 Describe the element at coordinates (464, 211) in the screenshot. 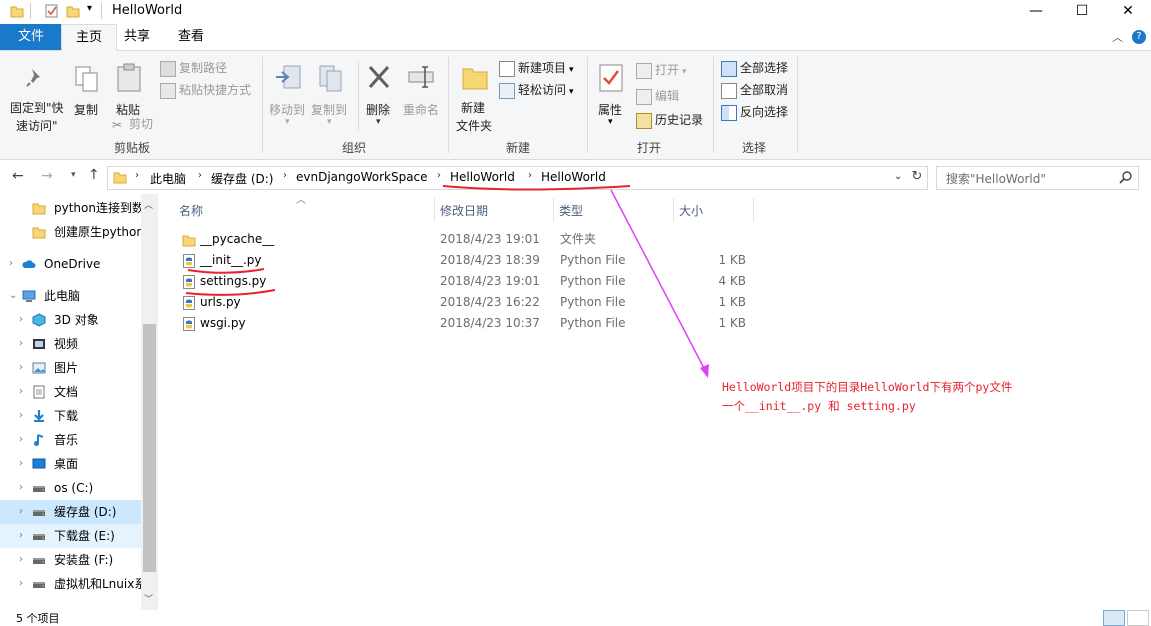

I see `column-header-date: 修改日期` at that location.